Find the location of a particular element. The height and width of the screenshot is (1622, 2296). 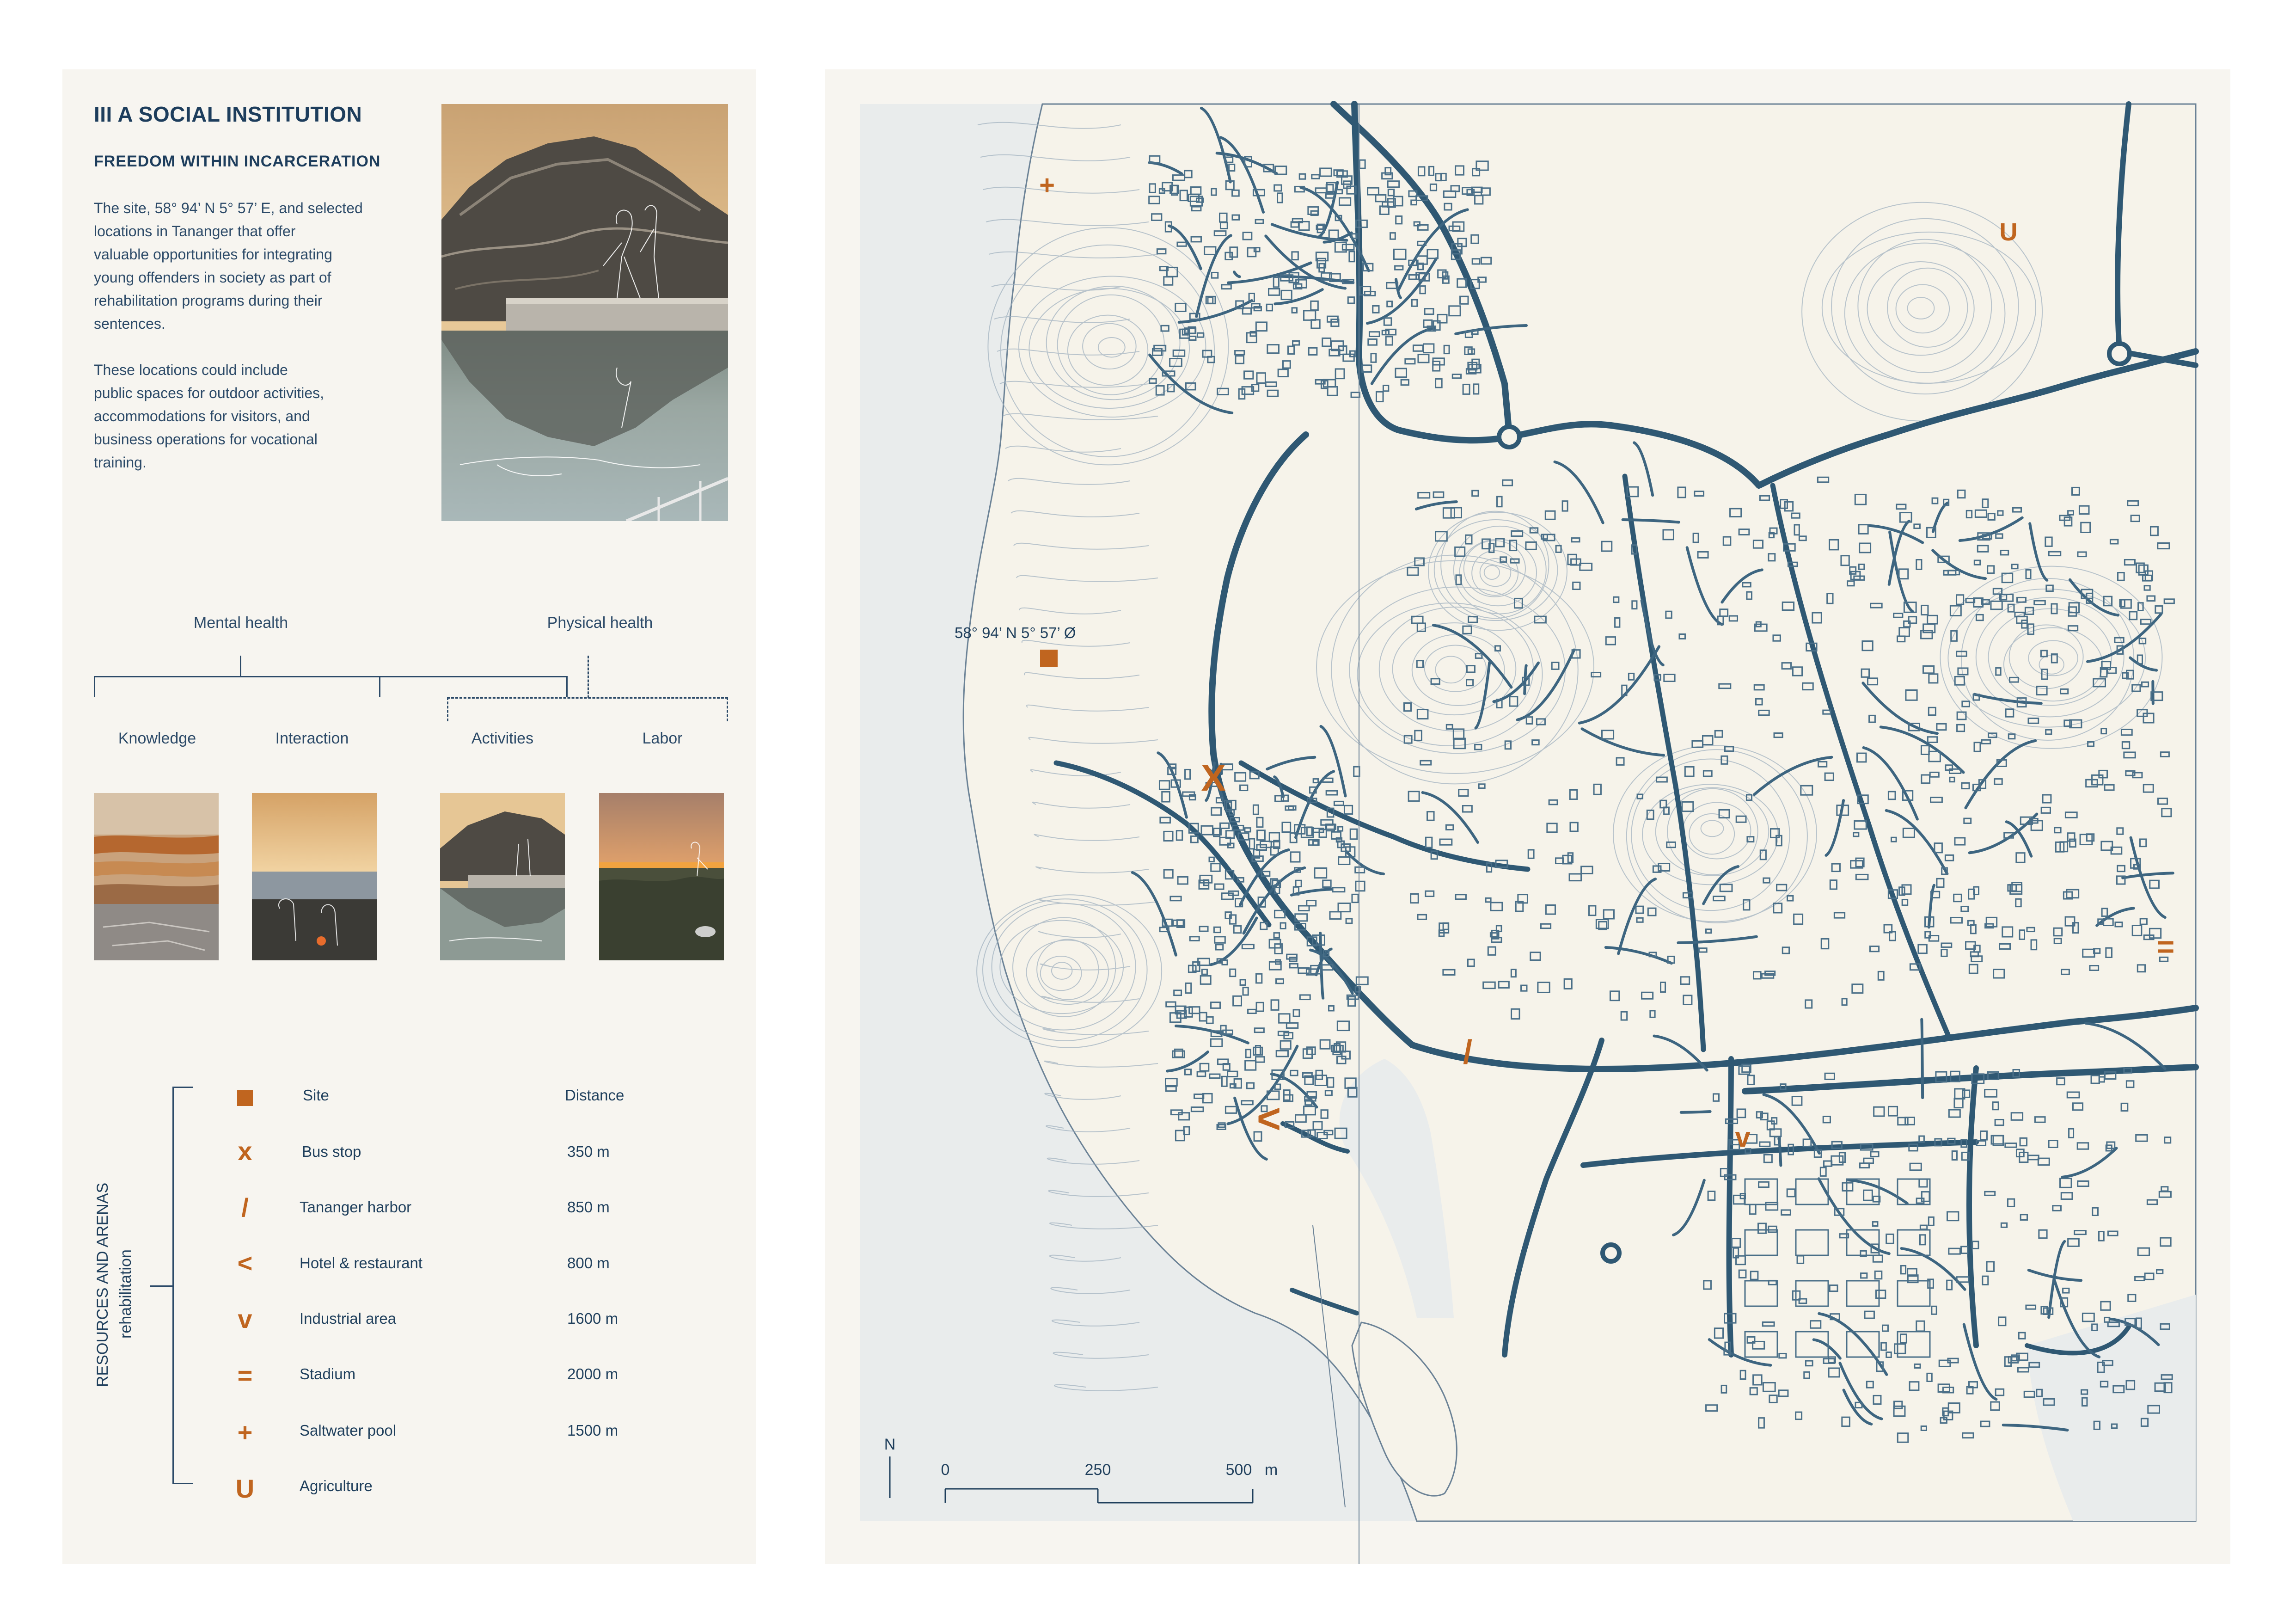

map-marker-pool: + is located at coordinates (1047, 185).